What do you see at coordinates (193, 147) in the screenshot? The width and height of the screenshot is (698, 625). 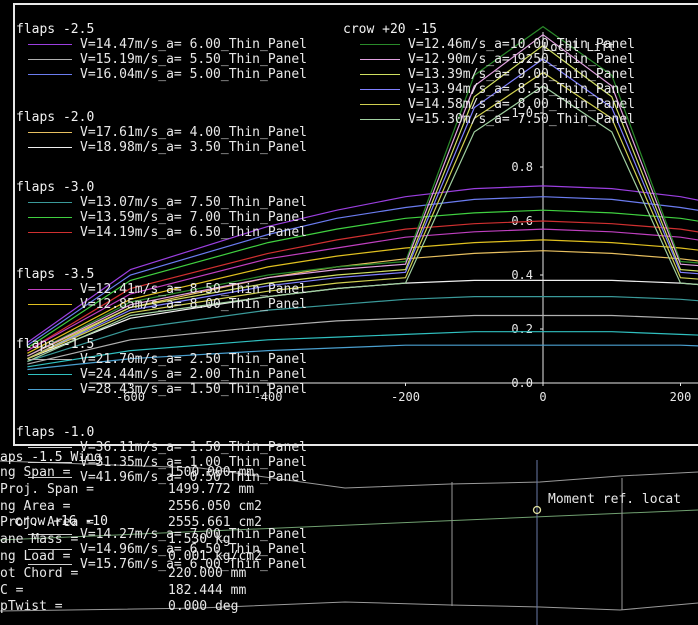 I see `legend-entry: V=18.98m/s_a= 3.50_Thin_Panel` at bounding box center [193, 147].